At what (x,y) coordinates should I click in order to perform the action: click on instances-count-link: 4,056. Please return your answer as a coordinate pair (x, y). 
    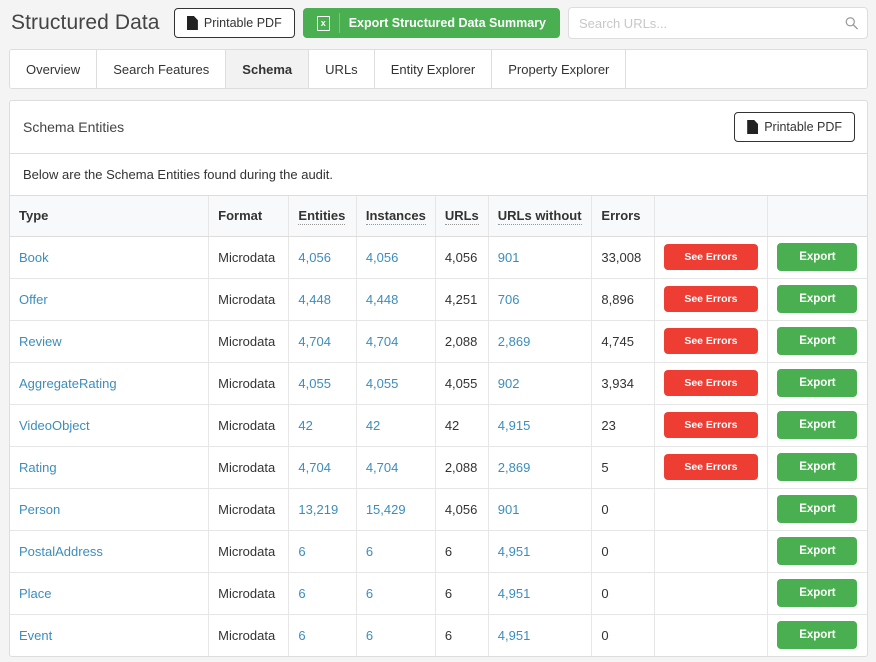
    Looking at the image, I should click on (382, 257).